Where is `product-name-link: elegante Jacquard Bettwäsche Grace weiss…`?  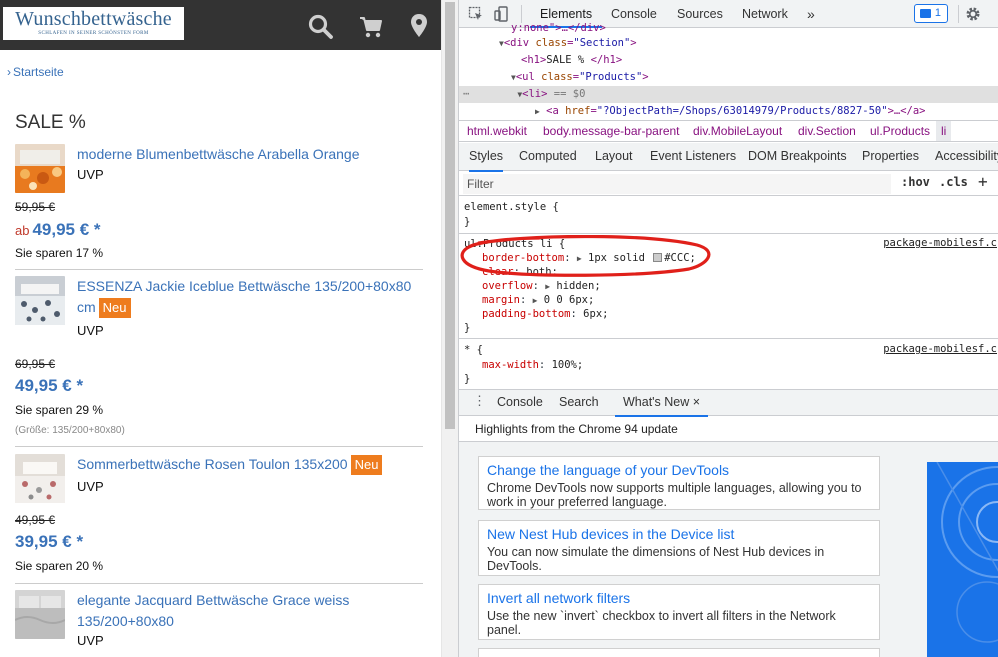
product-name-link: elegante Jacquard Bettwäsche Grace weiss… is located at coordinates (247, 611).